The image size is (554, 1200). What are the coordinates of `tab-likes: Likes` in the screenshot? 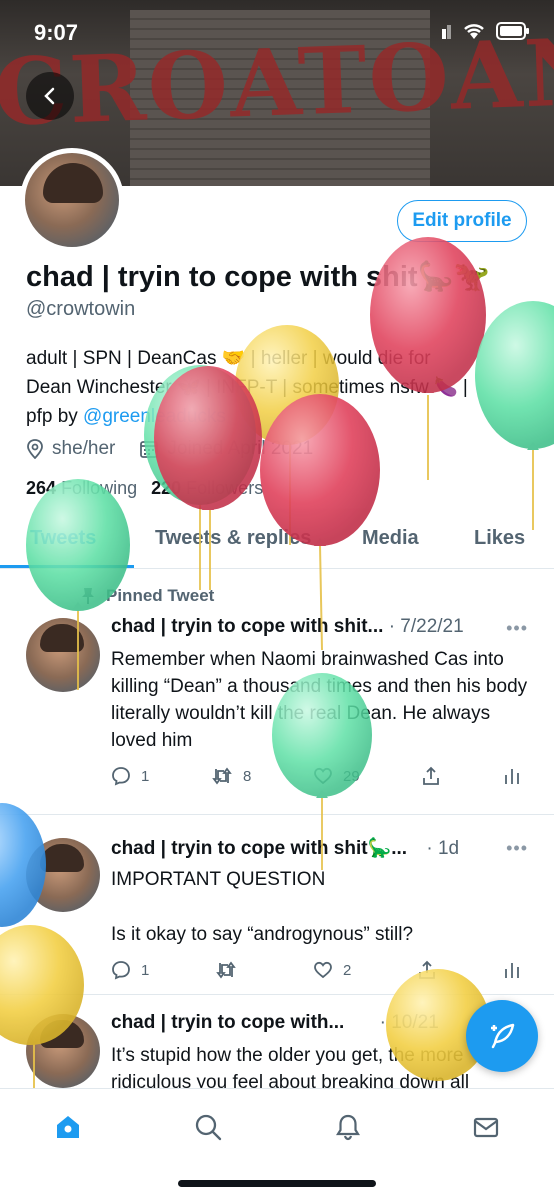 It's located at (499, 538).